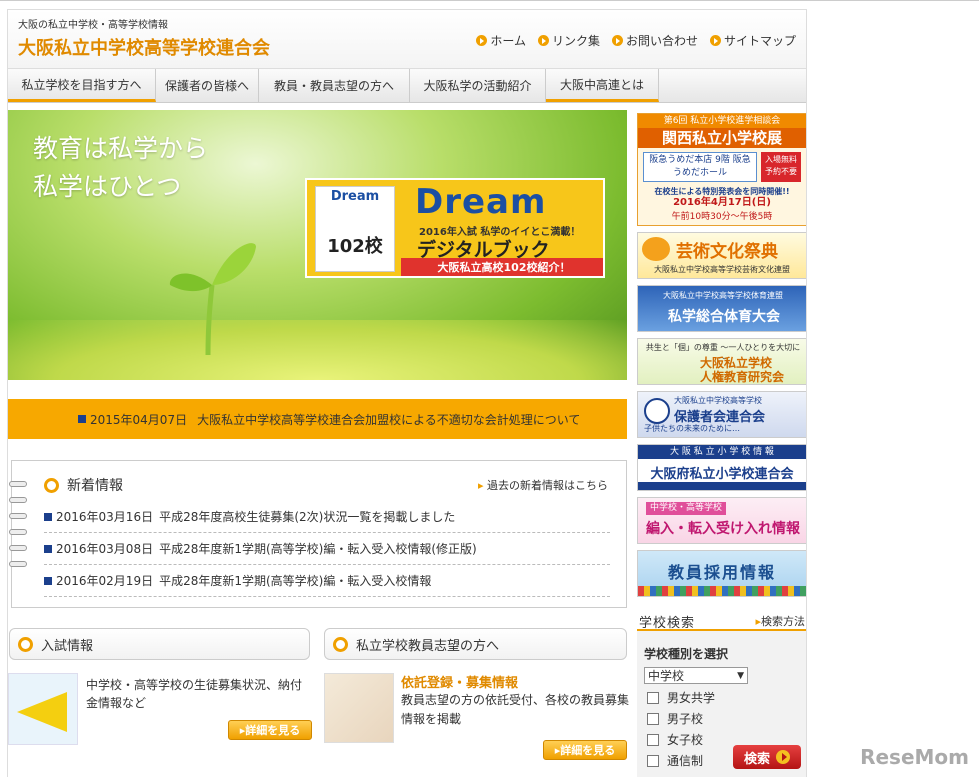 The width and height of the screenshot is (979, 777). Describe the element at coordinates (721, 255) in the screenshot. I see `art-festival-banner: 芸術文化祭典 大阪私立中学校高等学校芸術文化連盟` at that location.